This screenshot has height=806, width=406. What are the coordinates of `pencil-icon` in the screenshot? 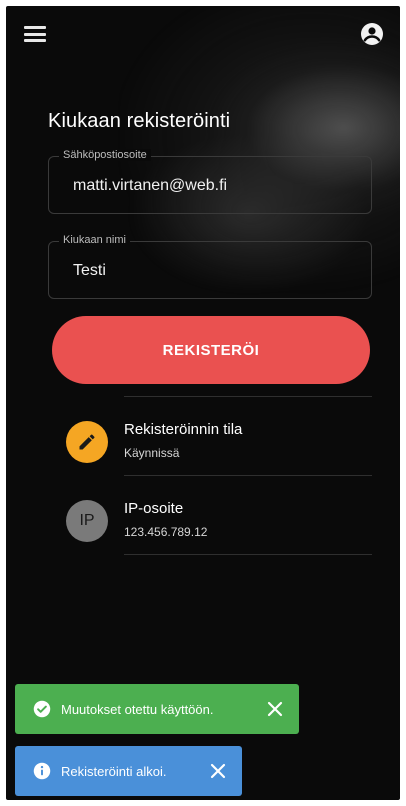 It's located at (87, 442).